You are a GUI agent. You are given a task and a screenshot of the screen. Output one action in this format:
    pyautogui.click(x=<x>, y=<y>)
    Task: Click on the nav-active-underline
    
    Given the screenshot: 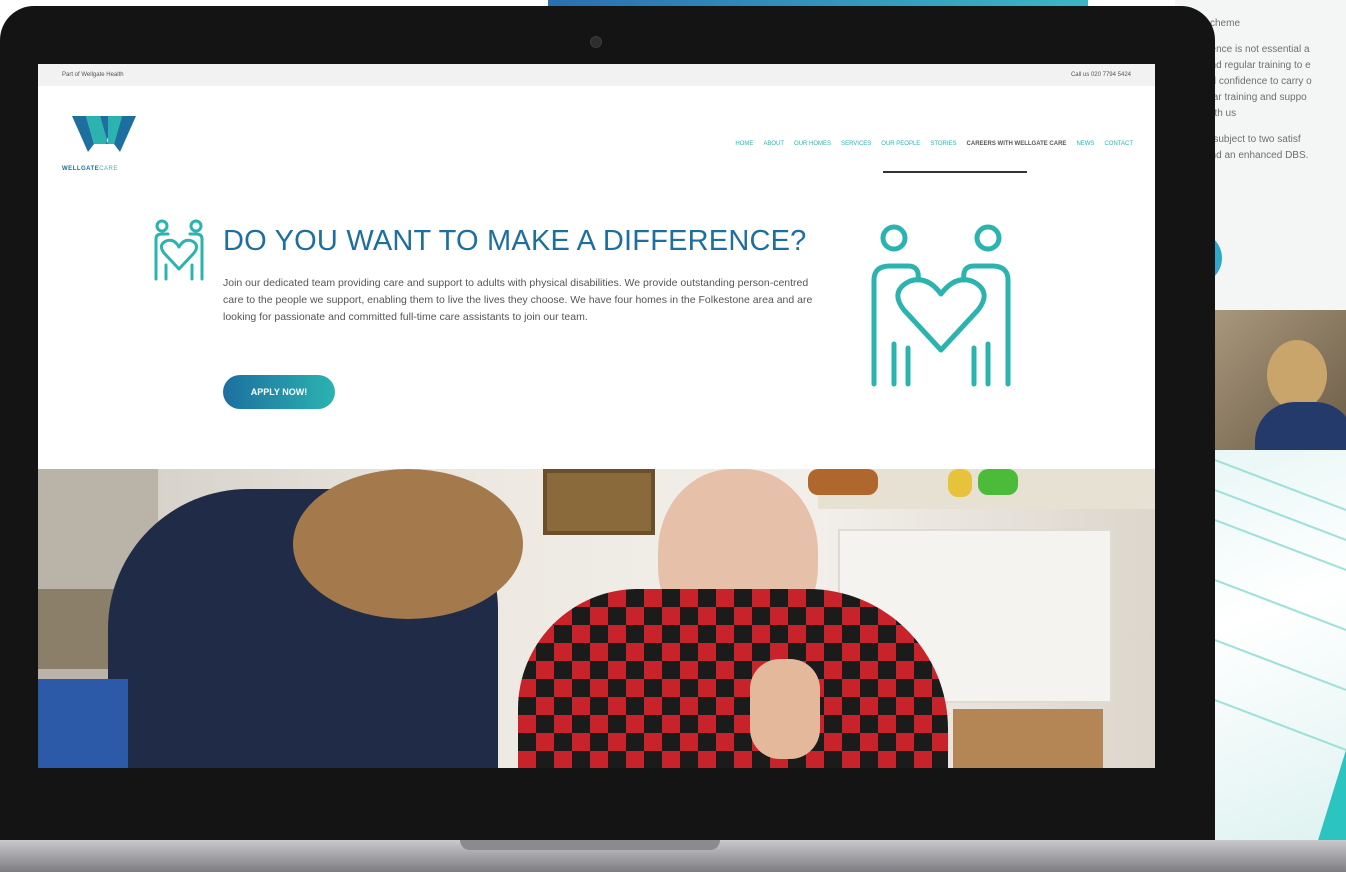 What is the action you would take?
    pyautogui.click(x=955, y=172)
    